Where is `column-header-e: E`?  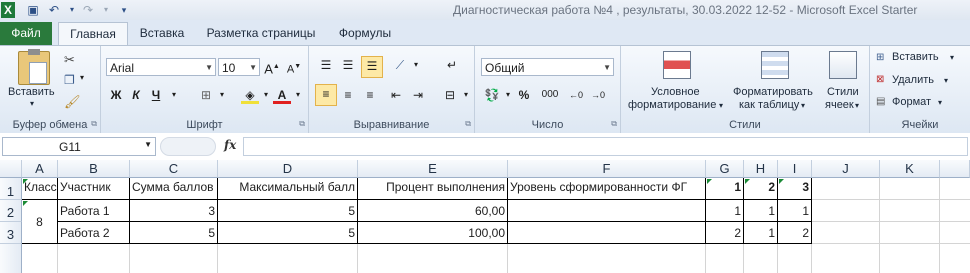 column-header-e: E is located at coordinates (433, 169).